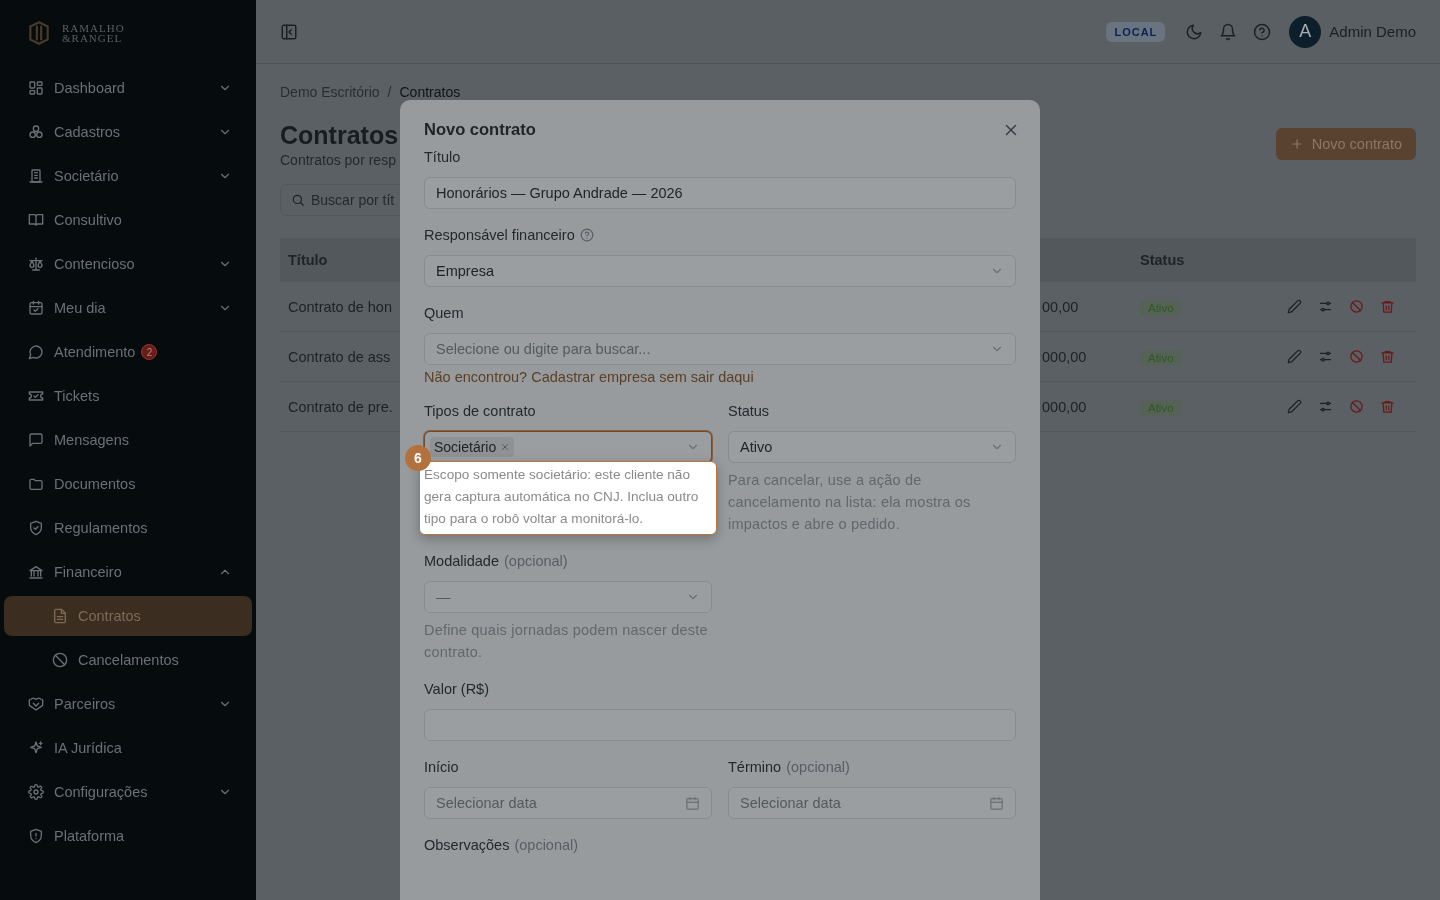 This screenshot has width=1440, height=900. Describe the element at coordinates (289, 31) in the screenshot. I see `panel-left-icon` at that location.